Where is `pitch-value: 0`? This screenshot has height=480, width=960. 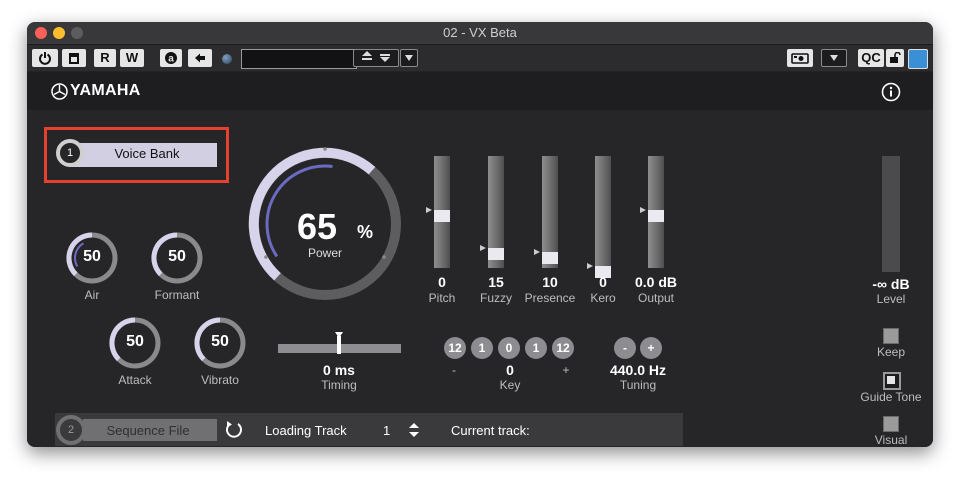 pitch-value: 0 is located at coordinates (442, 282).